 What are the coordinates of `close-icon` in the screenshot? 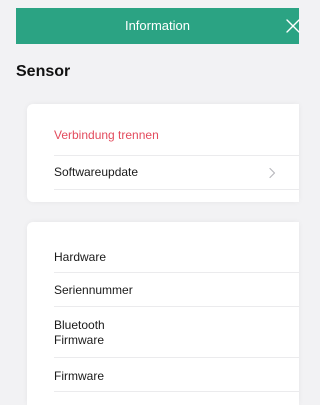 It's located at (293, 26).